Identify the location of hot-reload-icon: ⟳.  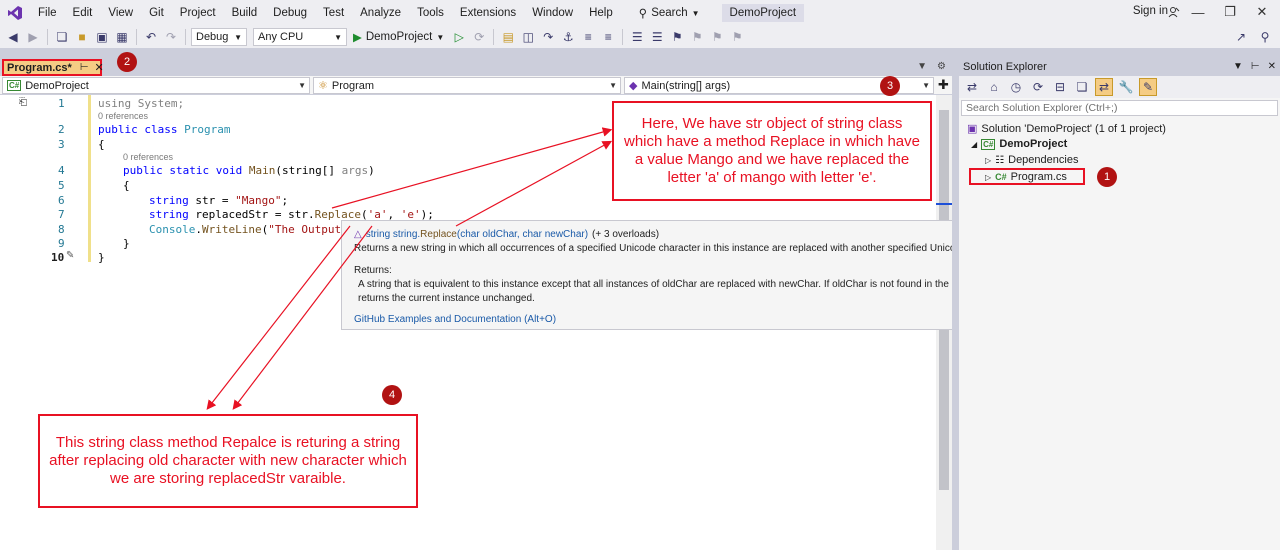
(479, 37).